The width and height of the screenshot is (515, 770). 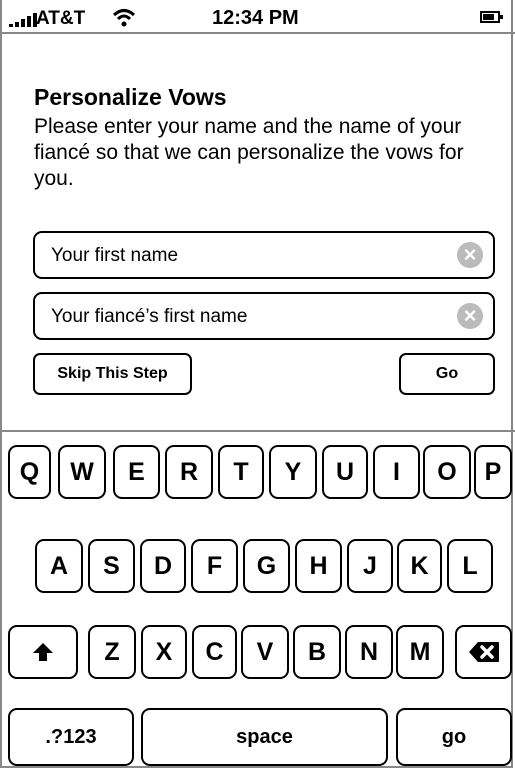 What do you see at coordinates (164, 652) in the screenshot?
I see `key-x: X` at bounding box center [164, 652].